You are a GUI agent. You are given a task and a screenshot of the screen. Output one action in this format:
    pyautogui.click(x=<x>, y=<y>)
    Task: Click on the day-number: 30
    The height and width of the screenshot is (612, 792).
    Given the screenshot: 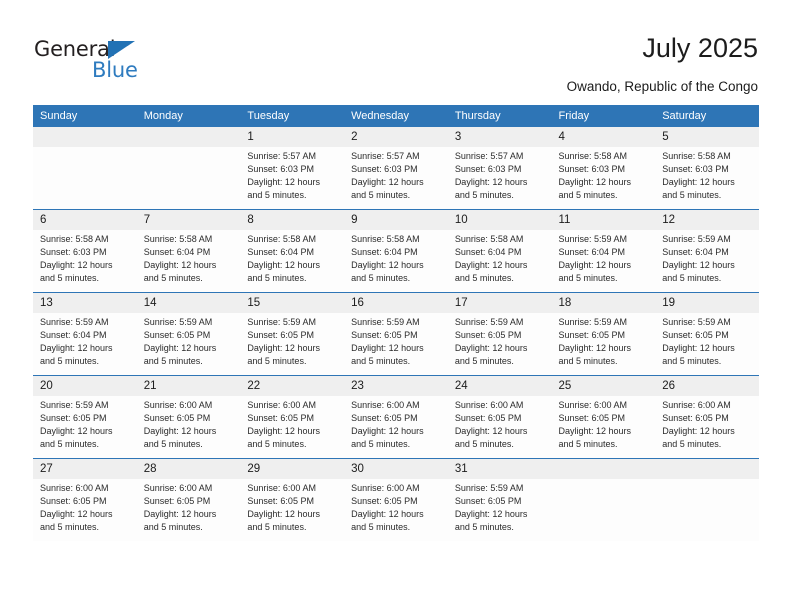 What is the action you would take?
    pyautogui.click(x=396, y=469)
    